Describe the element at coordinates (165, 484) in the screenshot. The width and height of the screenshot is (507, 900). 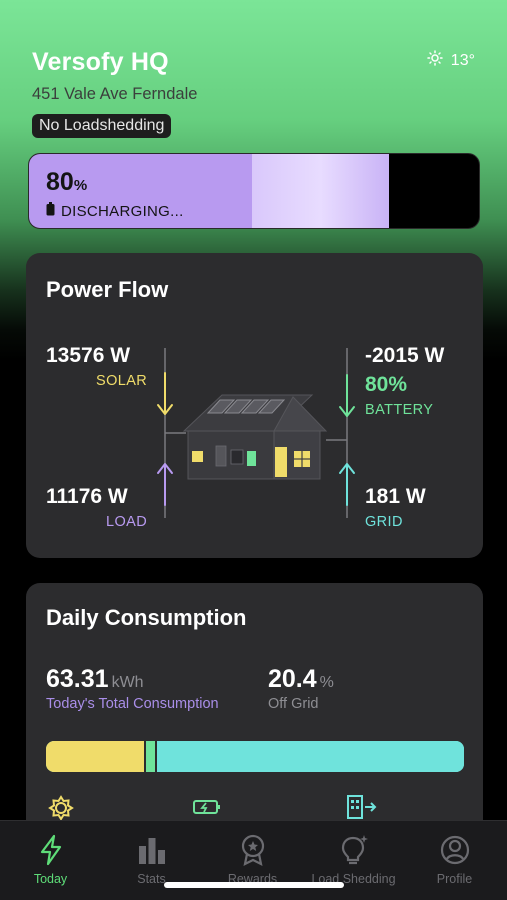
I see `load-arrow` at that location.